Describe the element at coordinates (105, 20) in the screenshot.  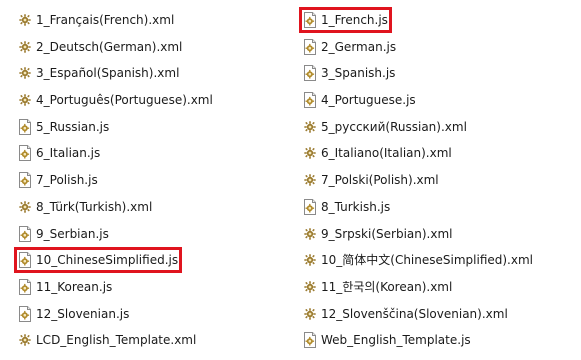
I see `file-name-label: 1_Français(French).xml` at that location.